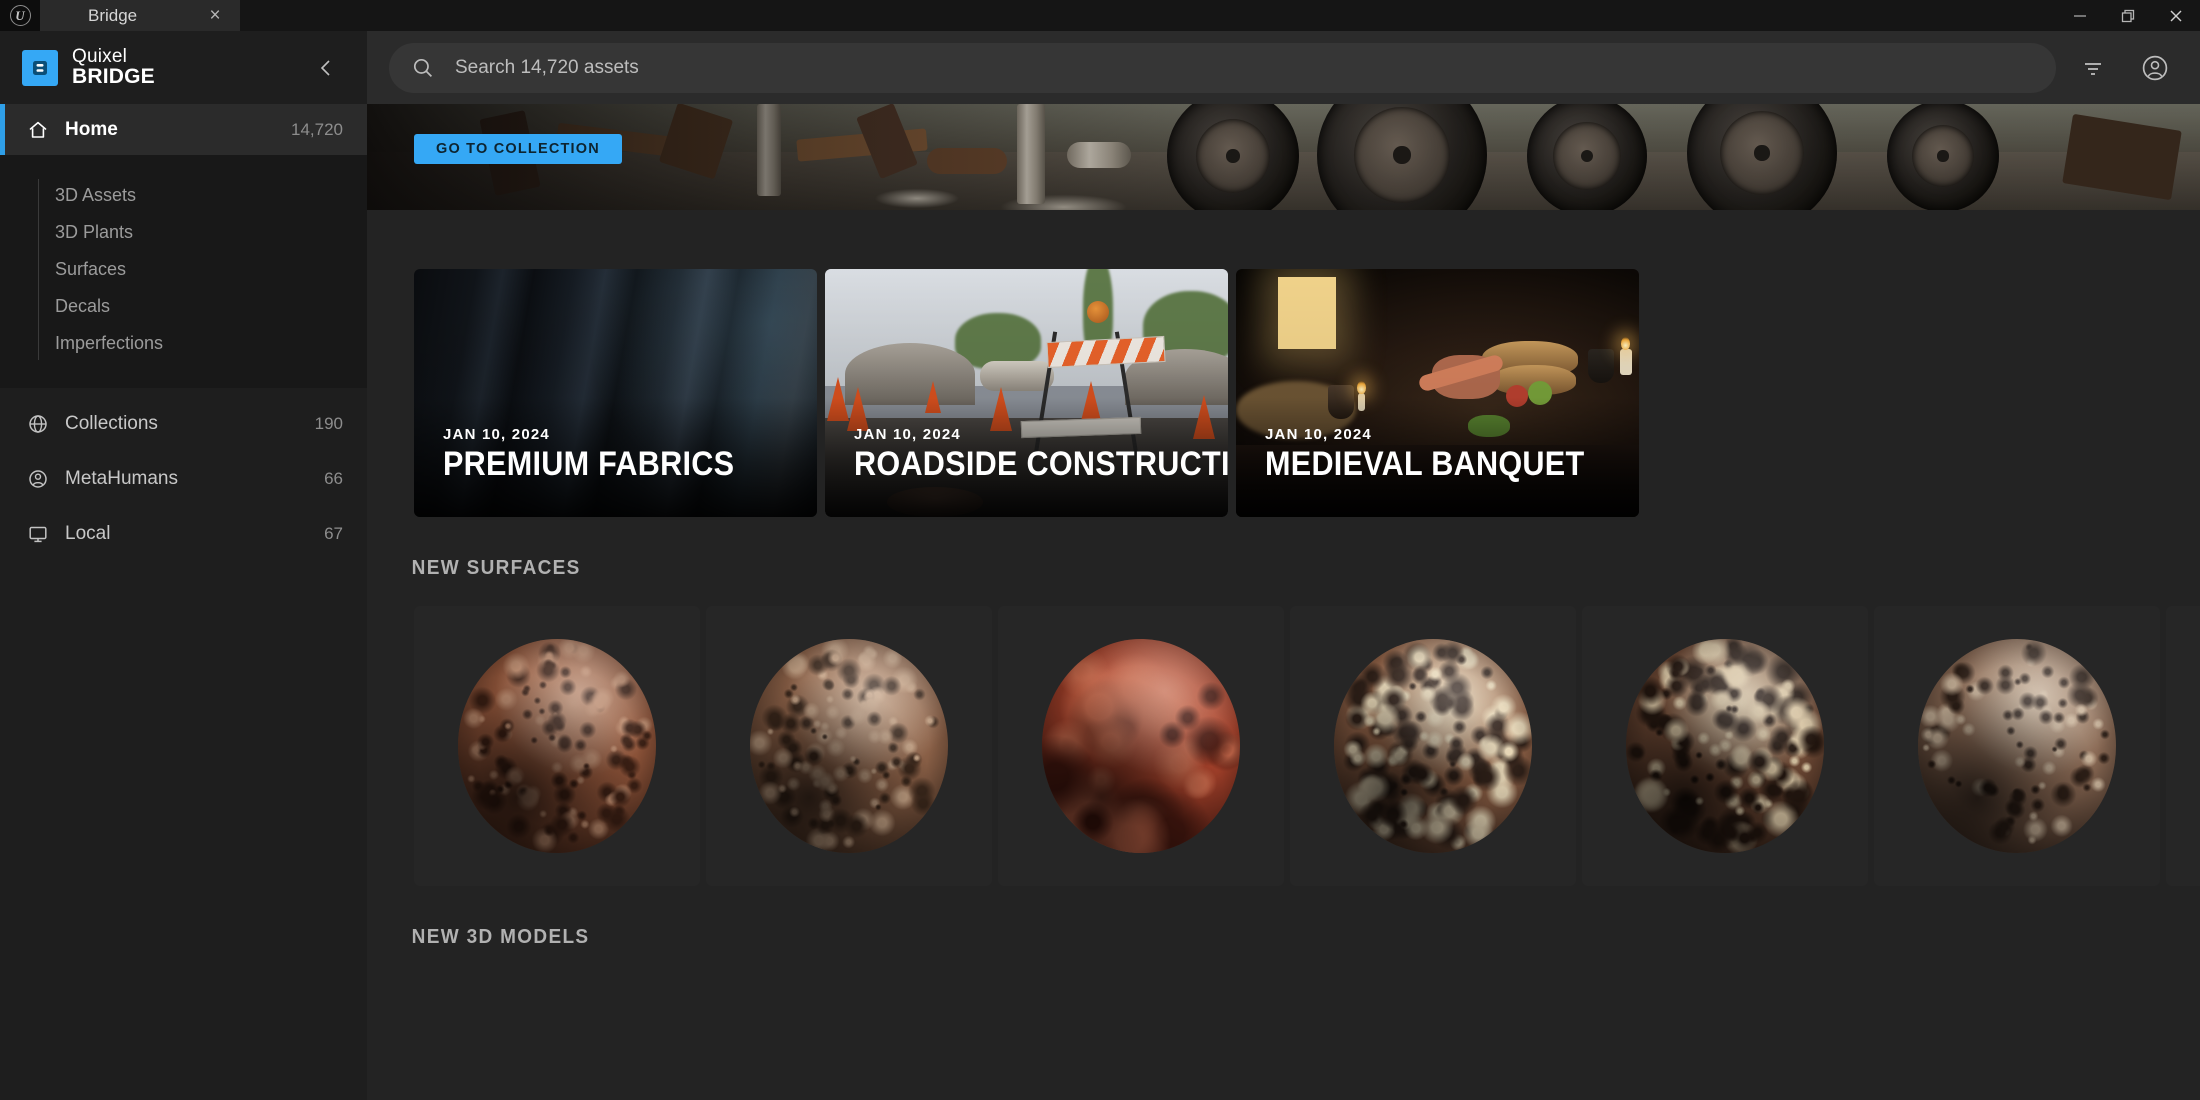 This screenshot has height=1100, width=2200. Describe the element at coordinates (333, 478) in the screenshot. I see `sidebar-item-count: 66` at that location.